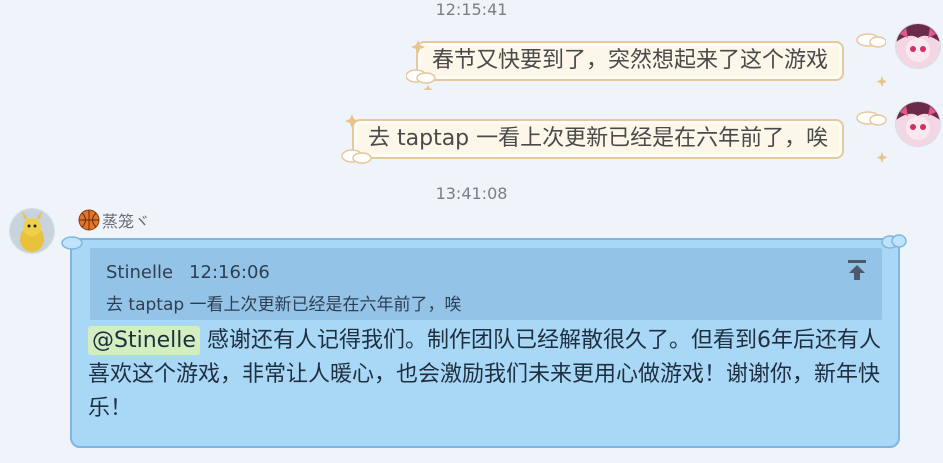  What do you see at coordinates (471, 9) in the screenshot?
I see `timestamp-1: 12:15:41` at bounding box center [471, 9].